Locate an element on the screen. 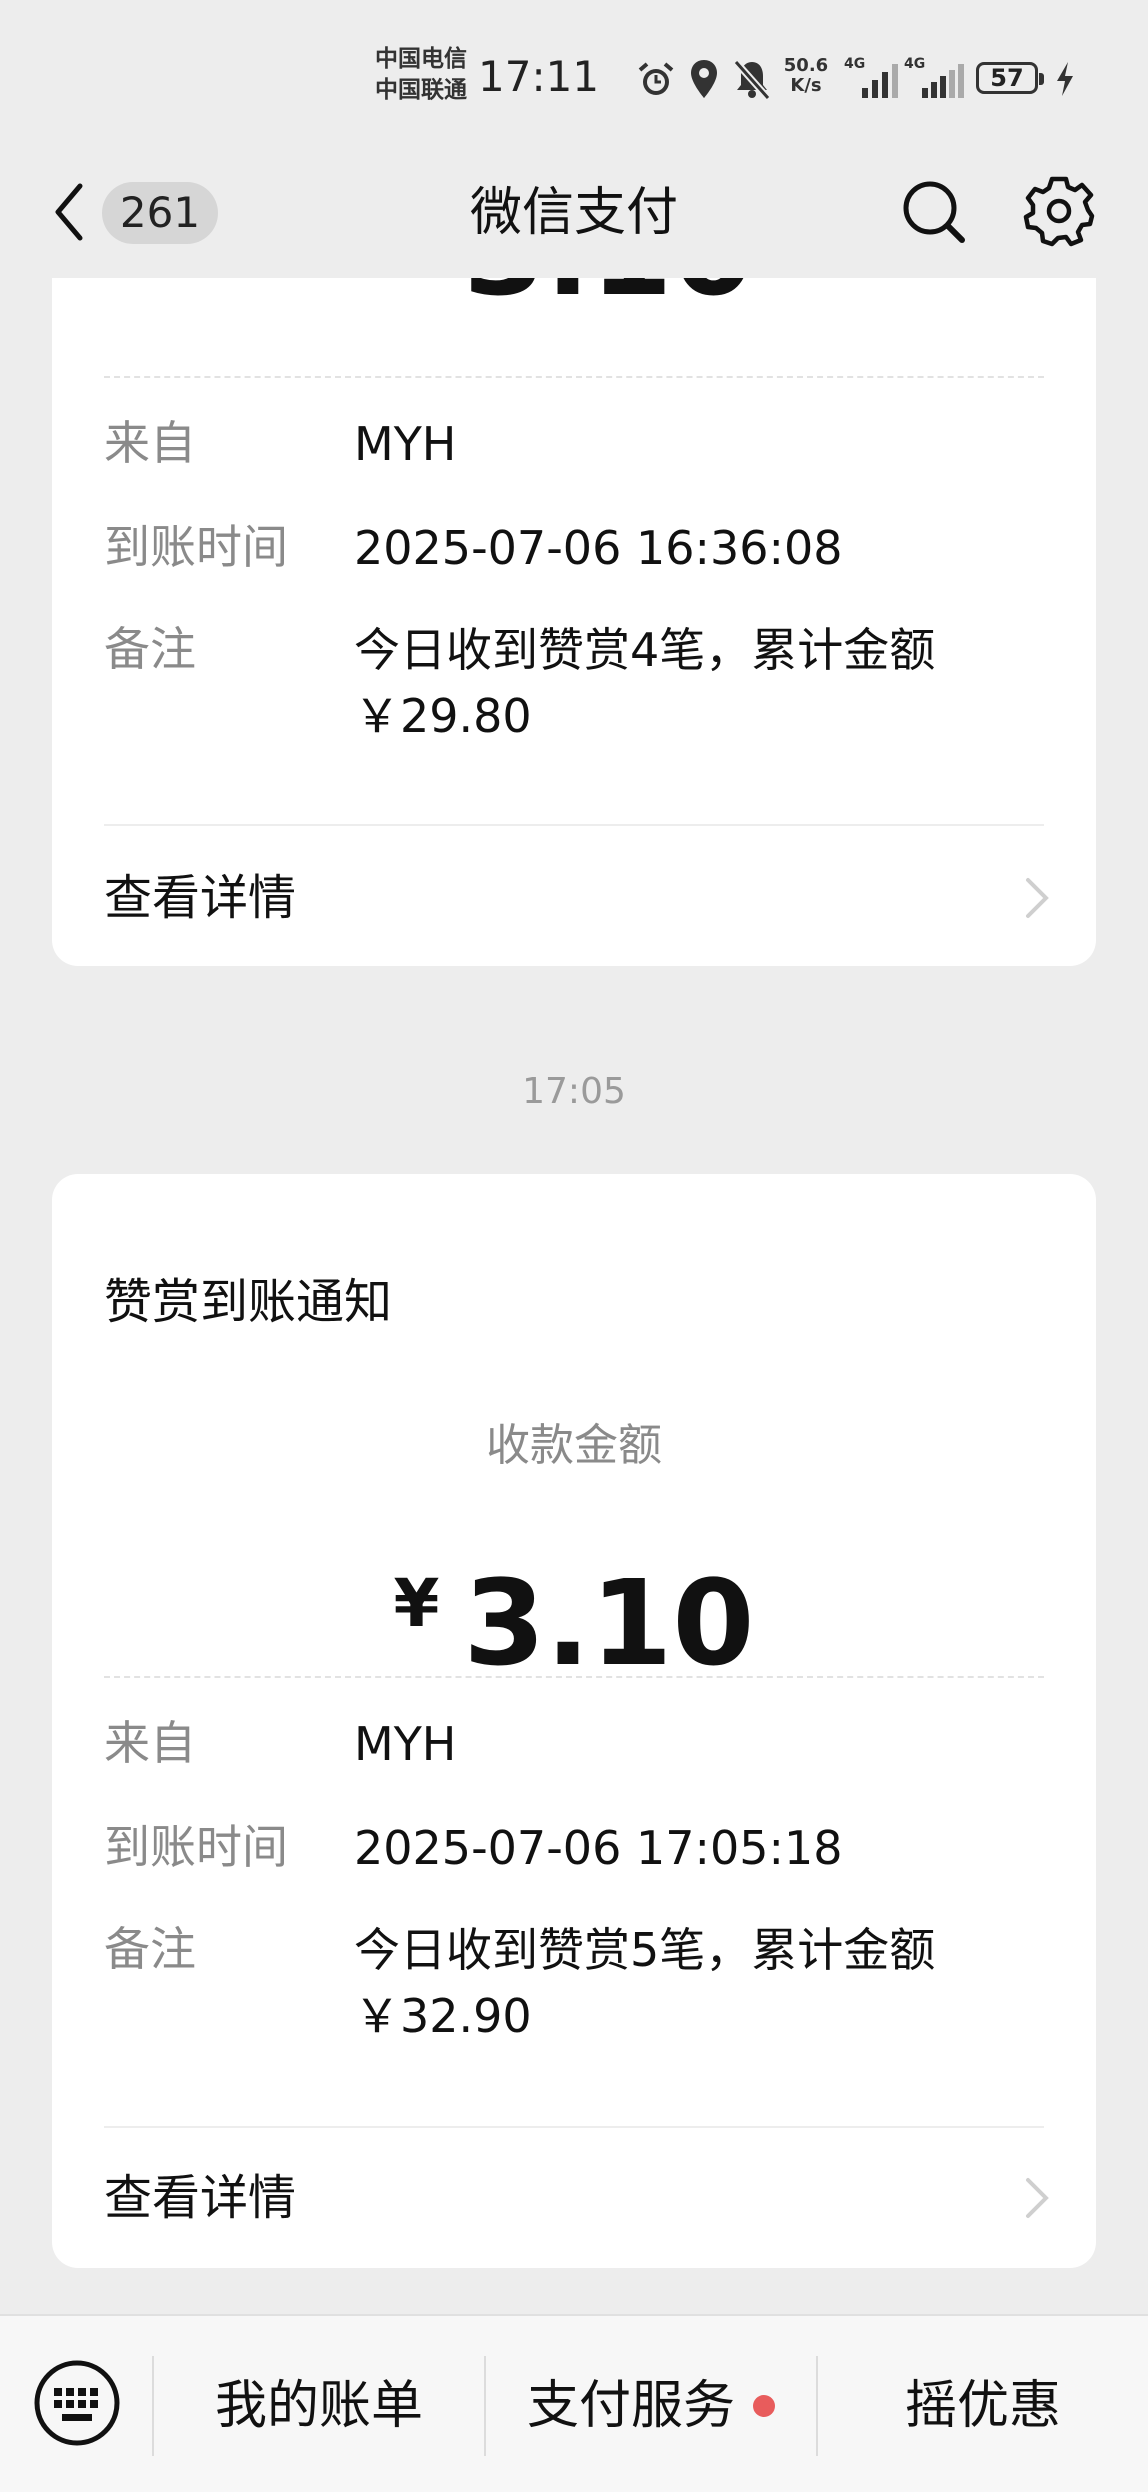  card-title: 赞赏到账通知 is located at coordinates (248, 1302).